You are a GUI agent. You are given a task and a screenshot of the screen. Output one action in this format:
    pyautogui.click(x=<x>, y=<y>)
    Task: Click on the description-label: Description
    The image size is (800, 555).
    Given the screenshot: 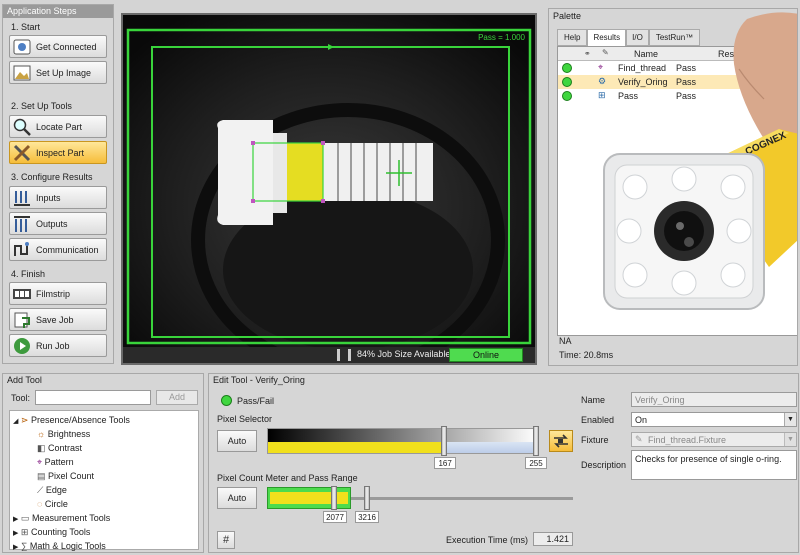 What is the action you would take?
    pyautogui.click(x=604, y=465)
    